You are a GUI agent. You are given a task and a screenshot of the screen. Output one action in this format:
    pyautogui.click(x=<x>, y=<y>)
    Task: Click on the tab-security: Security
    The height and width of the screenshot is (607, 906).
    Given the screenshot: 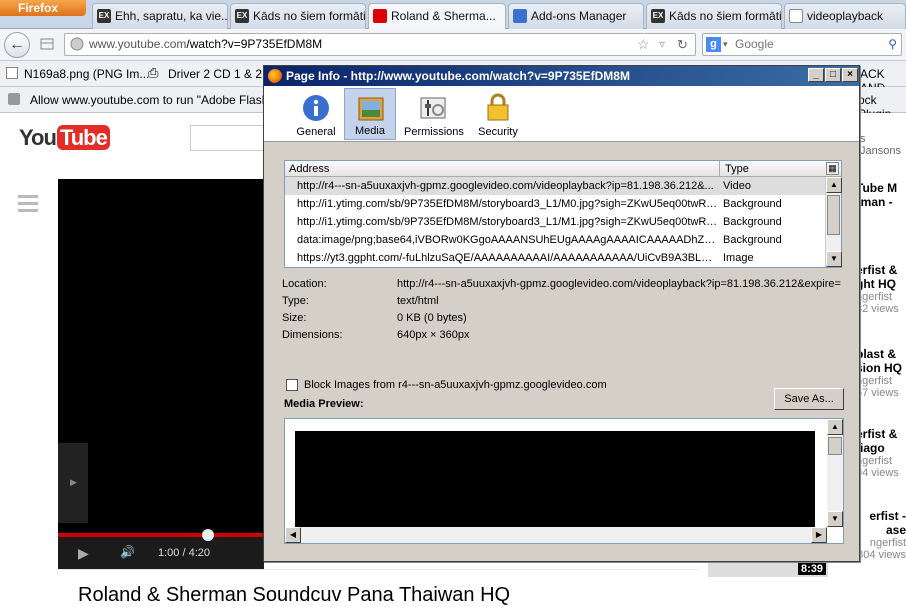 What is the action you would take?
    pyautogui.click(x=498, y=114)
    